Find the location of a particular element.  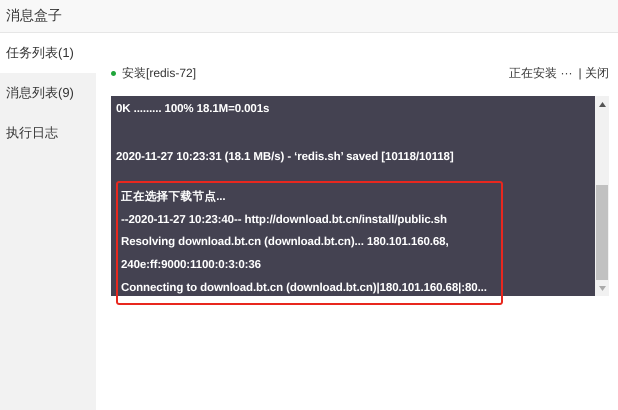

close-link: | 关闭 is located at coordinates (593, 73).